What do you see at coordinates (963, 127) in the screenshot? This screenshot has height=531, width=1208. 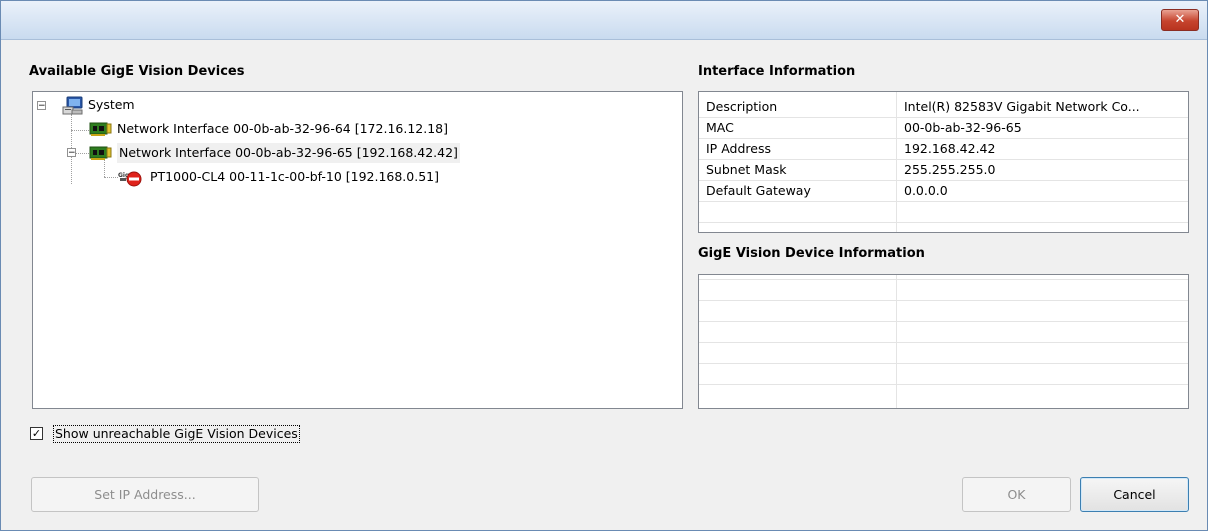 I see `grid-value: 00-0b-ab-32-96-65` at bounding box center [963, 127].